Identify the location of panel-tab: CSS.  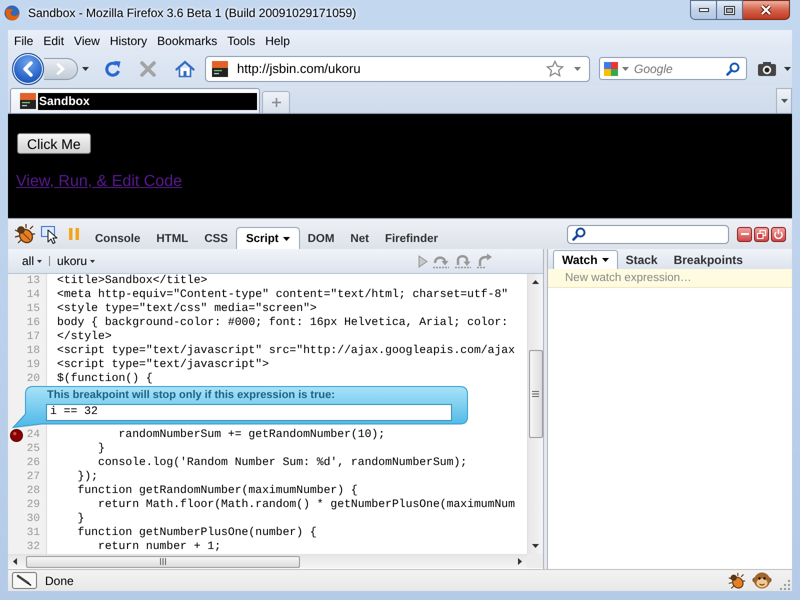
(216, 238).